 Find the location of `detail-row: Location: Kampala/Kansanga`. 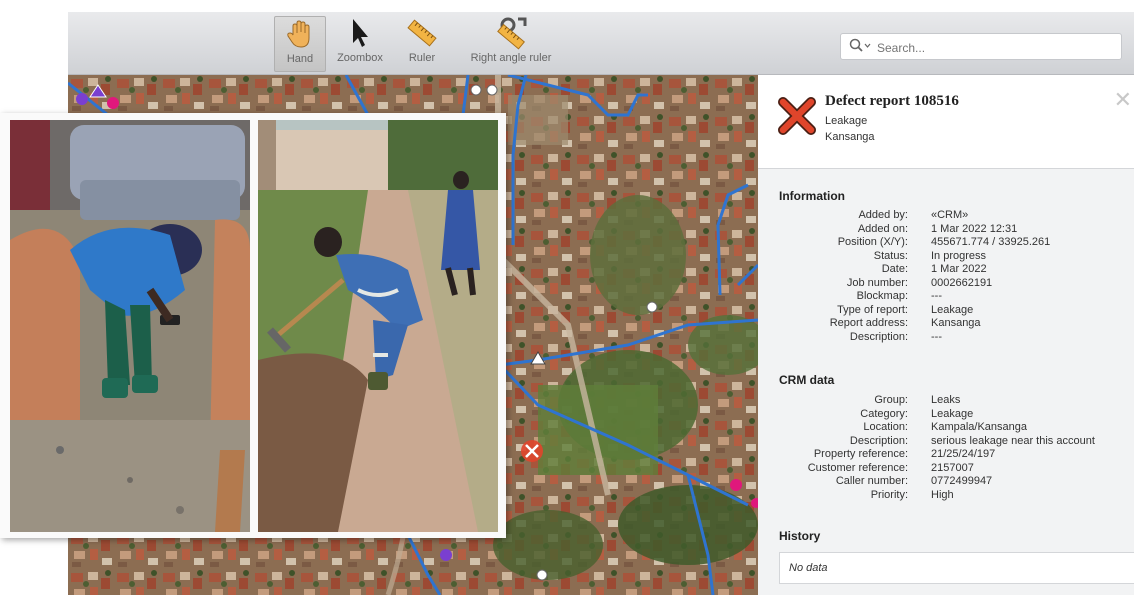

detail-row: Location: Kampala/Kansanga is located at coordinates (946, 428).